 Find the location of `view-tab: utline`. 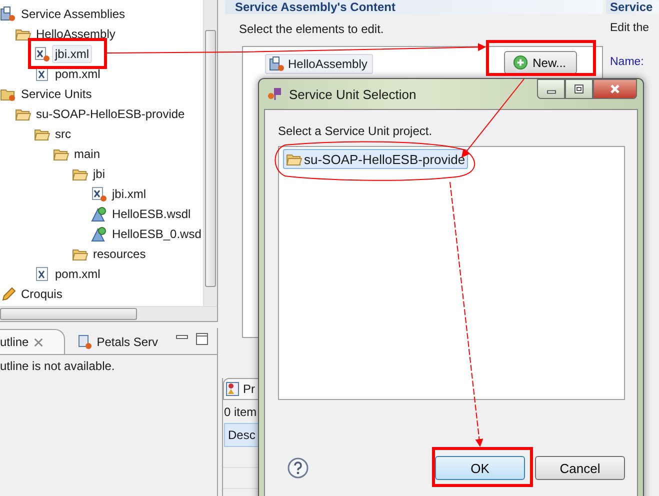

view-tab: utline is located at coordinates (32, 341).